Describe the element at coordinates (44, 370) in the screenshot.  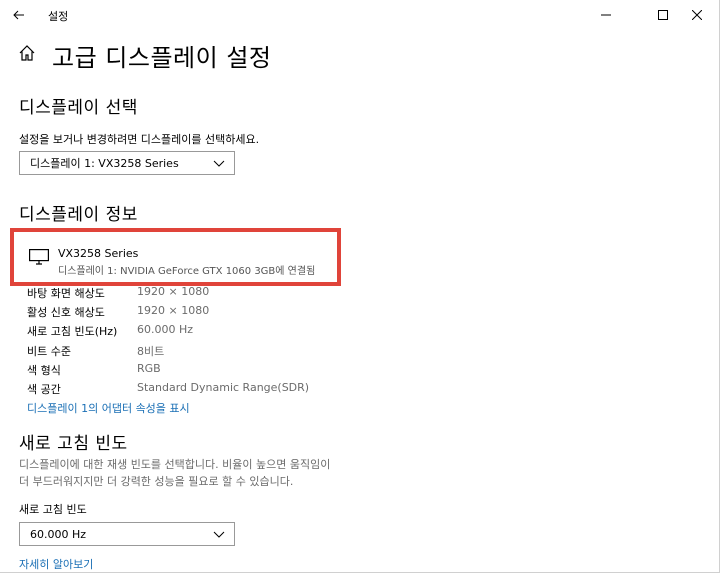
I see `info-label: 색 형식` at that location.